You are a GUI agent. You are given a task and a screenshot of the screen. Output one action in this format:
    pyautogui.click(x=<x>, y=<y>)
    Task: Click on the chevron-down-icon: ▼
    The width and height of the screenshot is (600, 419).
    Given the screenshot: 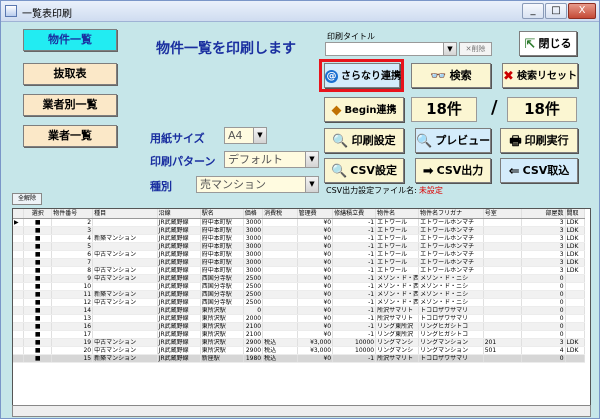 What is the action you would take?
    pyautogui.click(x=449, y=49)
    